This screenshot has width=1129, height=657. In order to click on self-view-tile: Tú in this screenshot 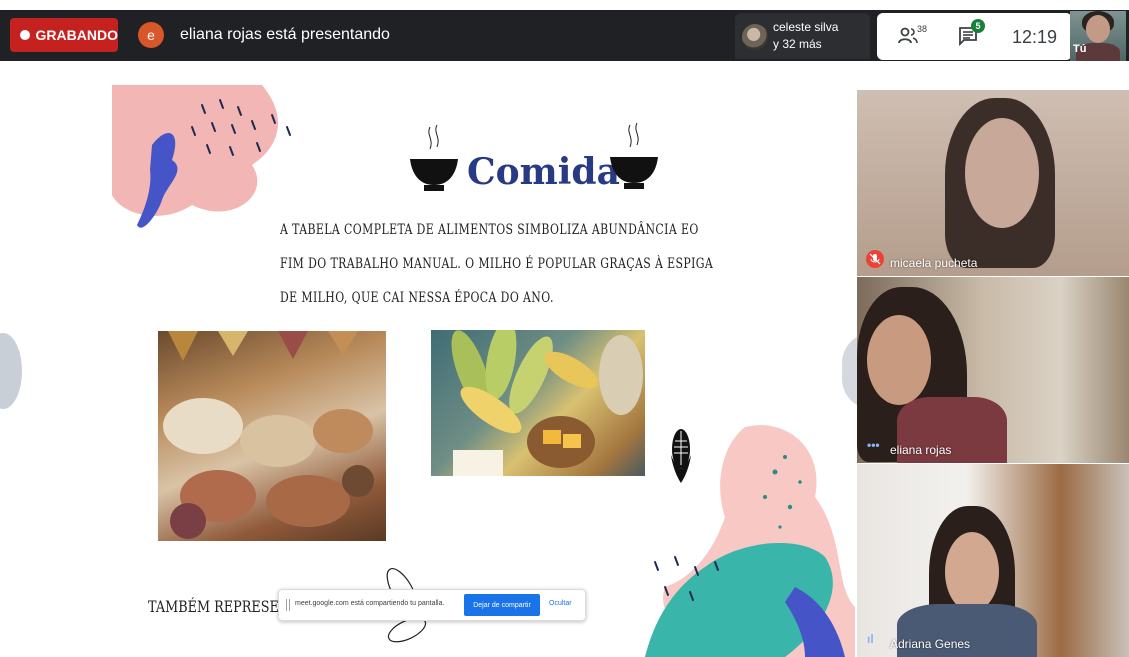, I will do `click(1098, 36)`.